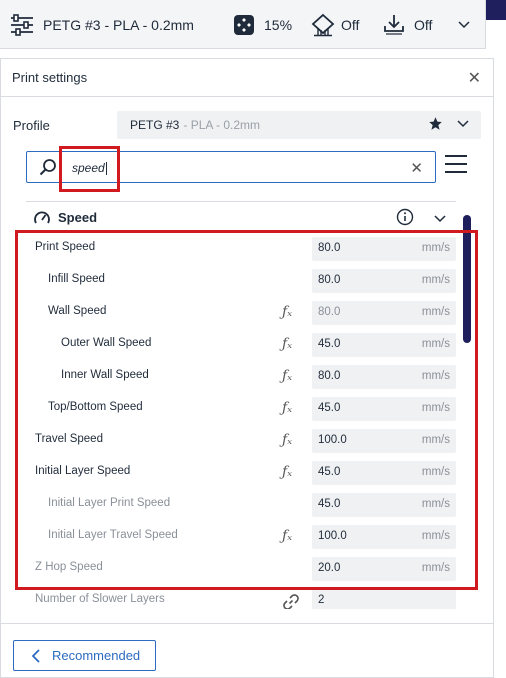 The width and height of the screenshot is (506, 678). What do you see at coordinates (456, 156) in the screenshot?
I see `hamburger-icon` at bounding box center [456, 156].